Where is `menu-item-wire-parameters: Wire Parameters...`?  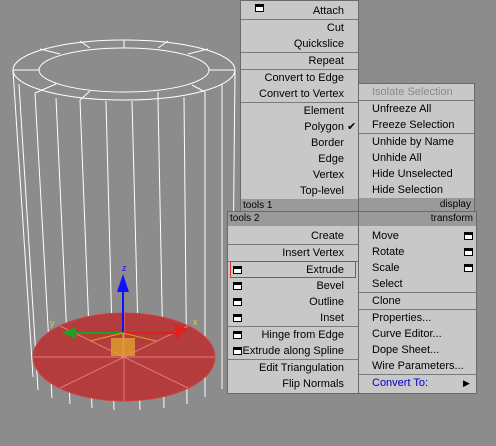 menu-item-wire-parameters: Wire Parameters... is located at coordinates (417, 366).